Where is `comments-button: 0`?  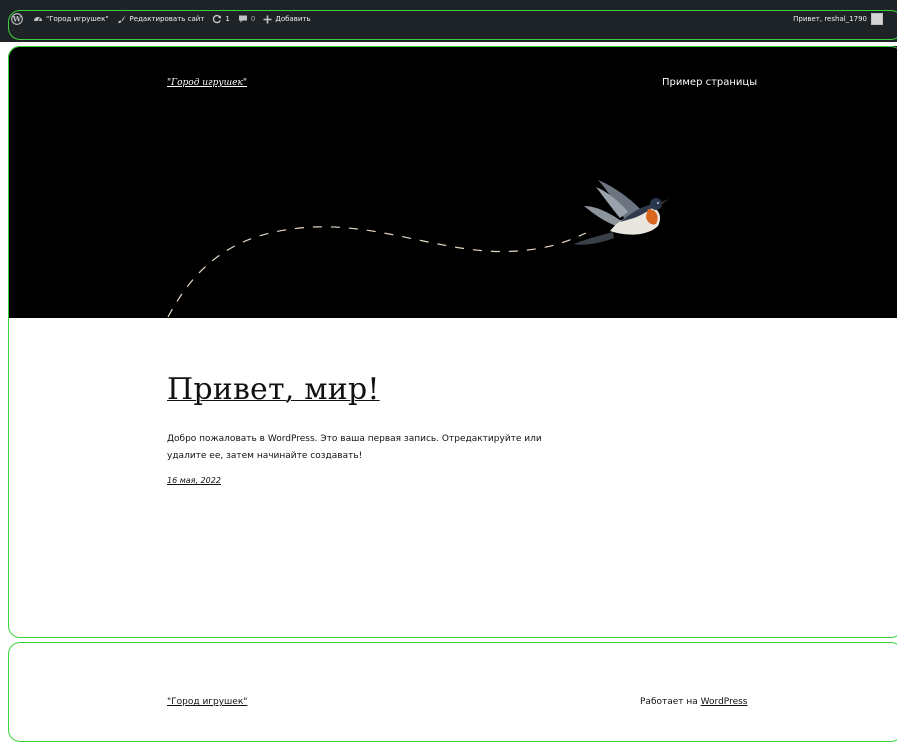 comments-button: 0 is located at coordinates (246, 19).